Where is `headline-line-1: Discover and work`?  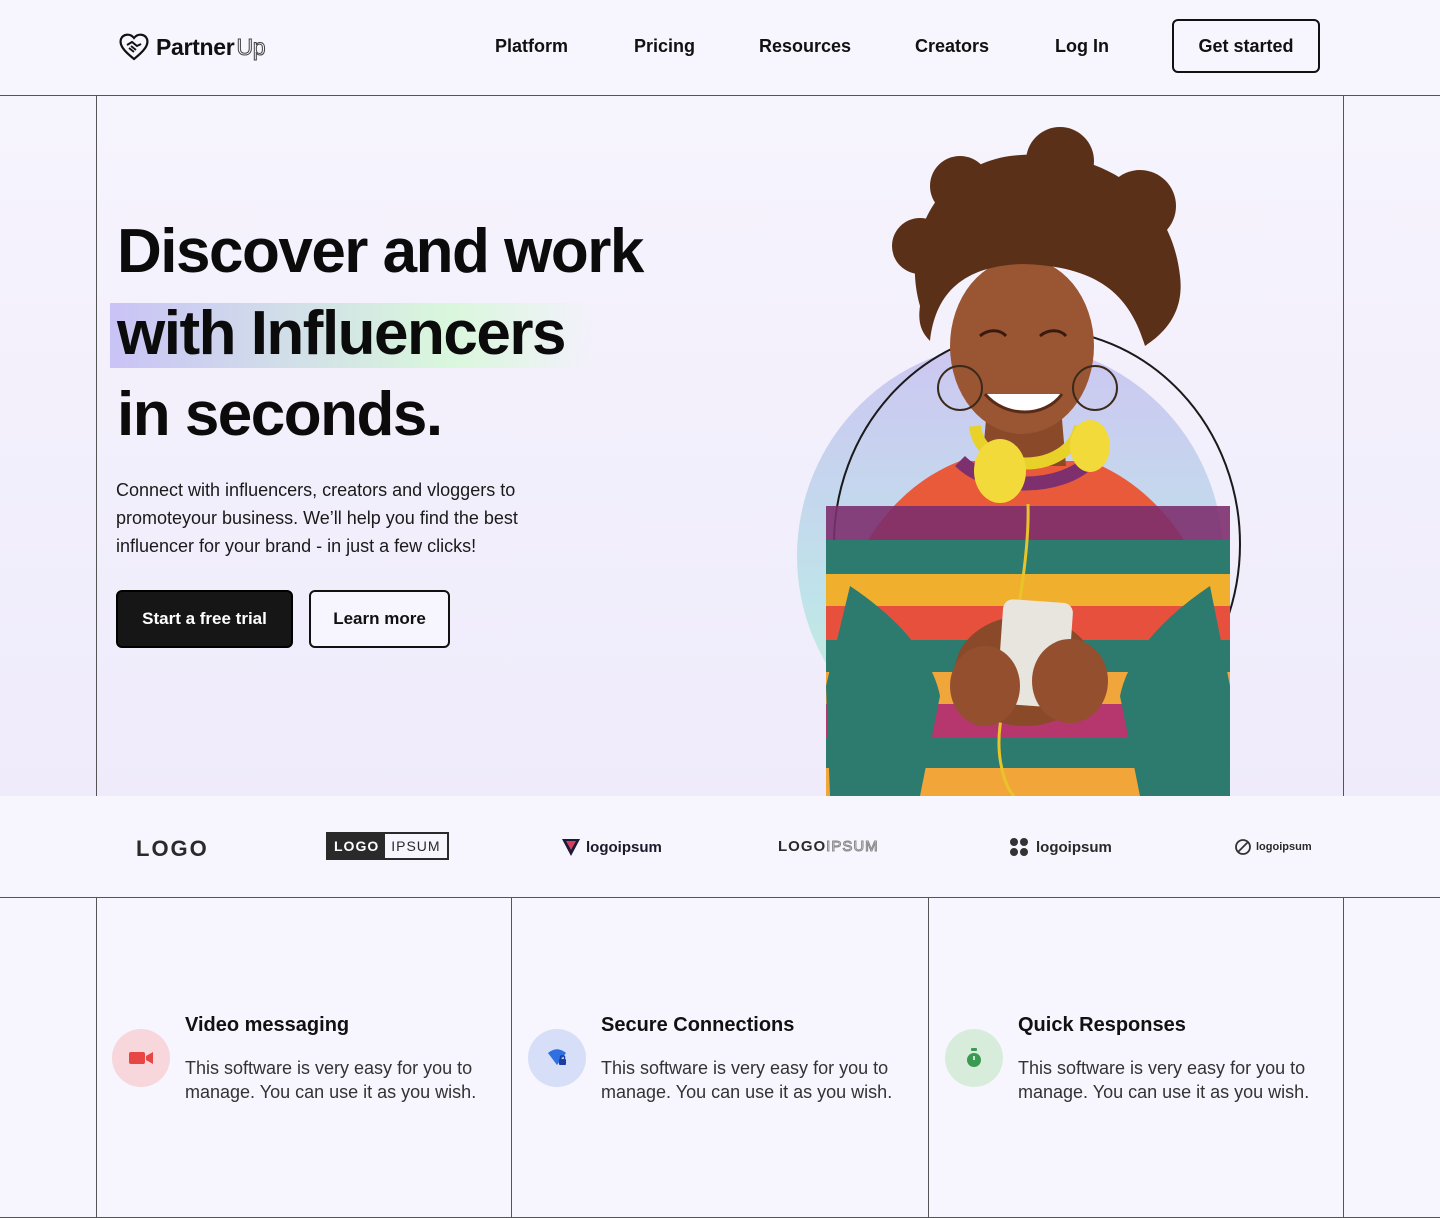 headline-line-1: Discover and work is located at coordinates (380, 251).